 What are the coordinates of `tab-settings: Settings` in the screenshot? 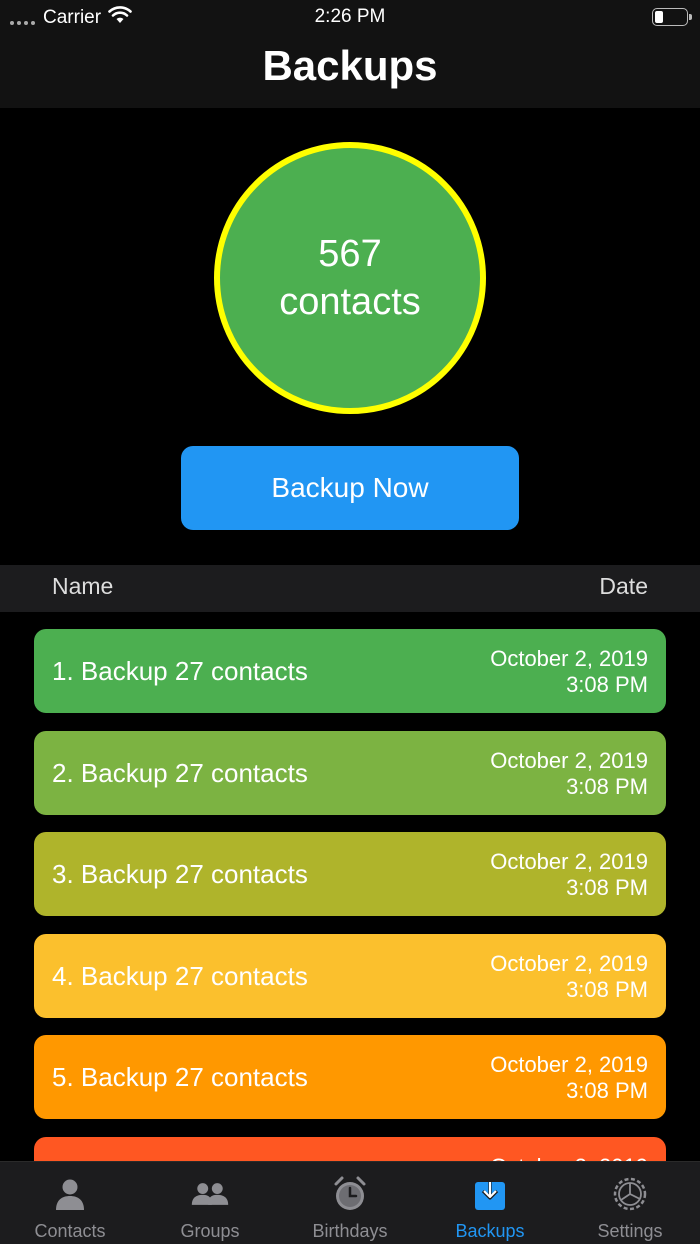 It's located at (630, 1203).